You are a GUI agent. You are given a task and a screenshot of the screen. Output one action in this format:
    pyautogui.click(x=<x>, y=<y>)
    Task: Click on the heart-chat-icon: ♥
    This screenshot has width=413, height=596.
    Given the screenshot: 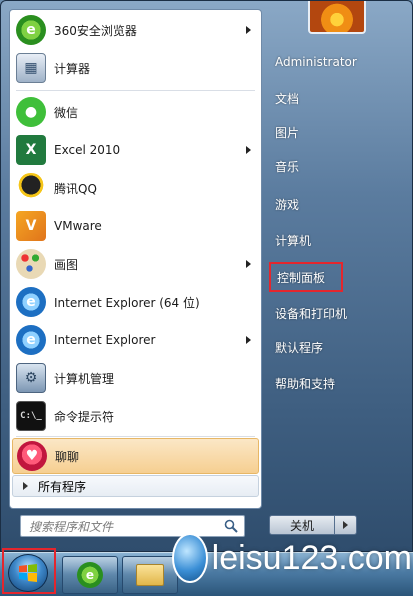 What is the action you would take?
    pyautogui.click(x=32, y=456)
    